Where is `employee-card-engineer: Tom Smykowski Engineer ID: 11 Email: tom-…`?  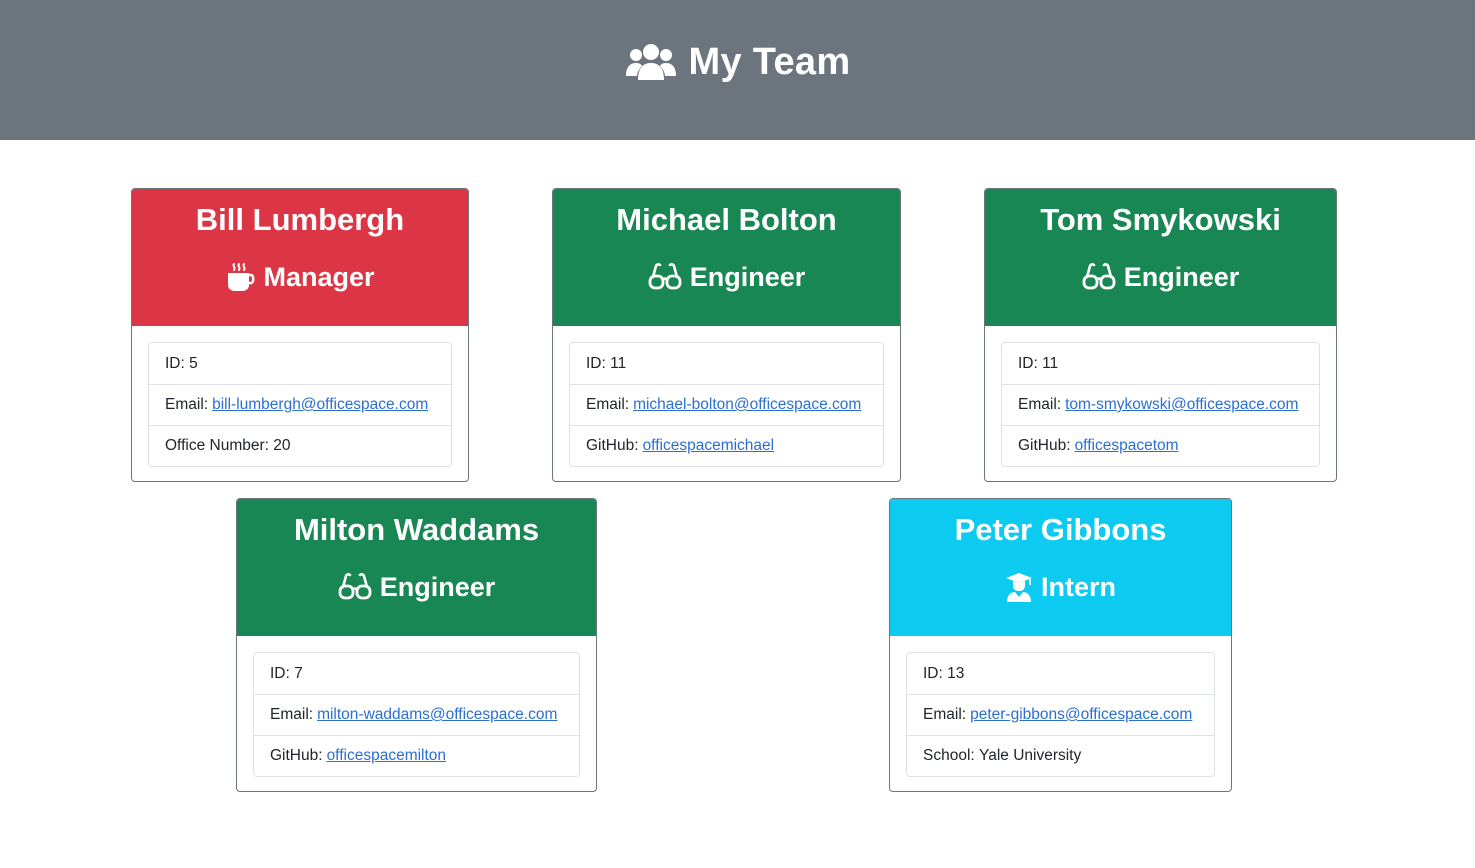
employee-card-engineer: Tom Smykowski Engineer ID: 11 Email: tom-… is located at coordinates (1160, 335).